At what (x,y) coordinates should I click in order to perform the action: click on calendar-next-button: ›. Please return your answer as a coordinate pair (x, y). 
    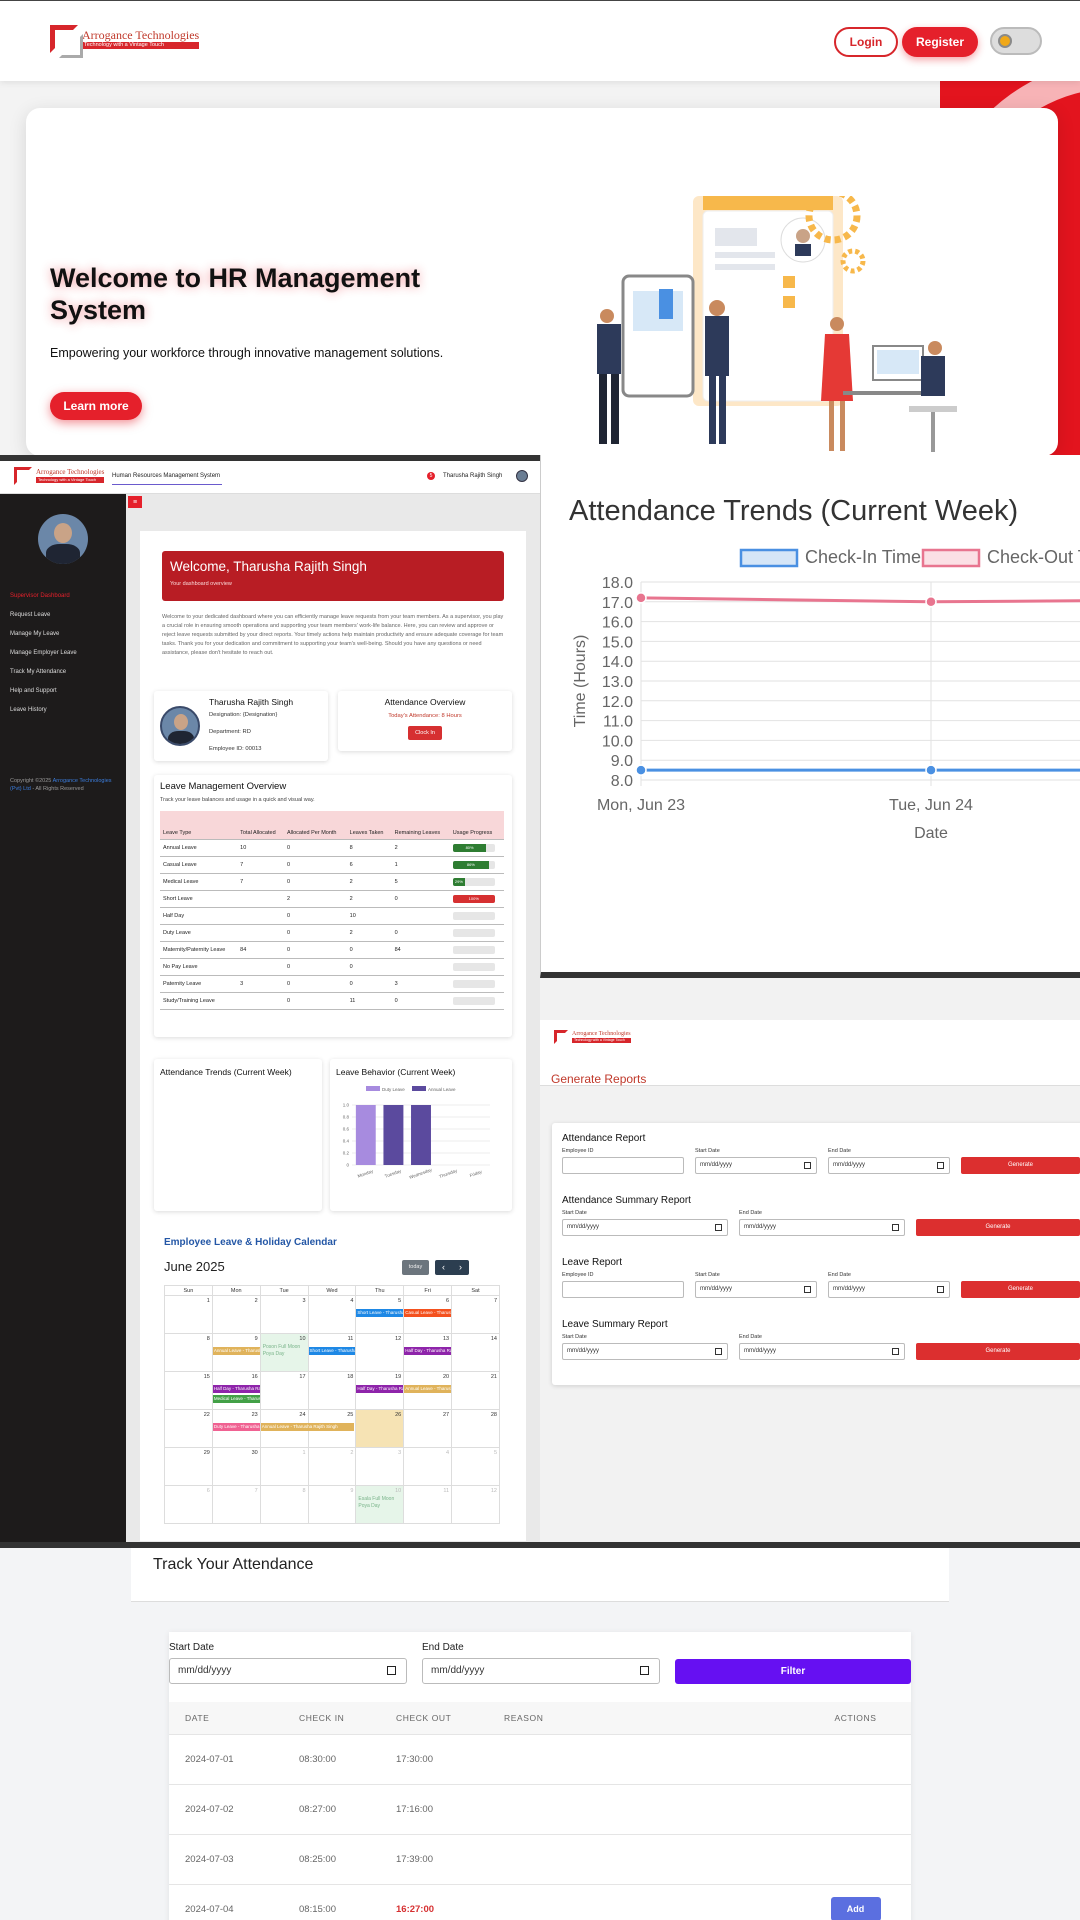
    Looking at the image, I should click on (460, 1267).